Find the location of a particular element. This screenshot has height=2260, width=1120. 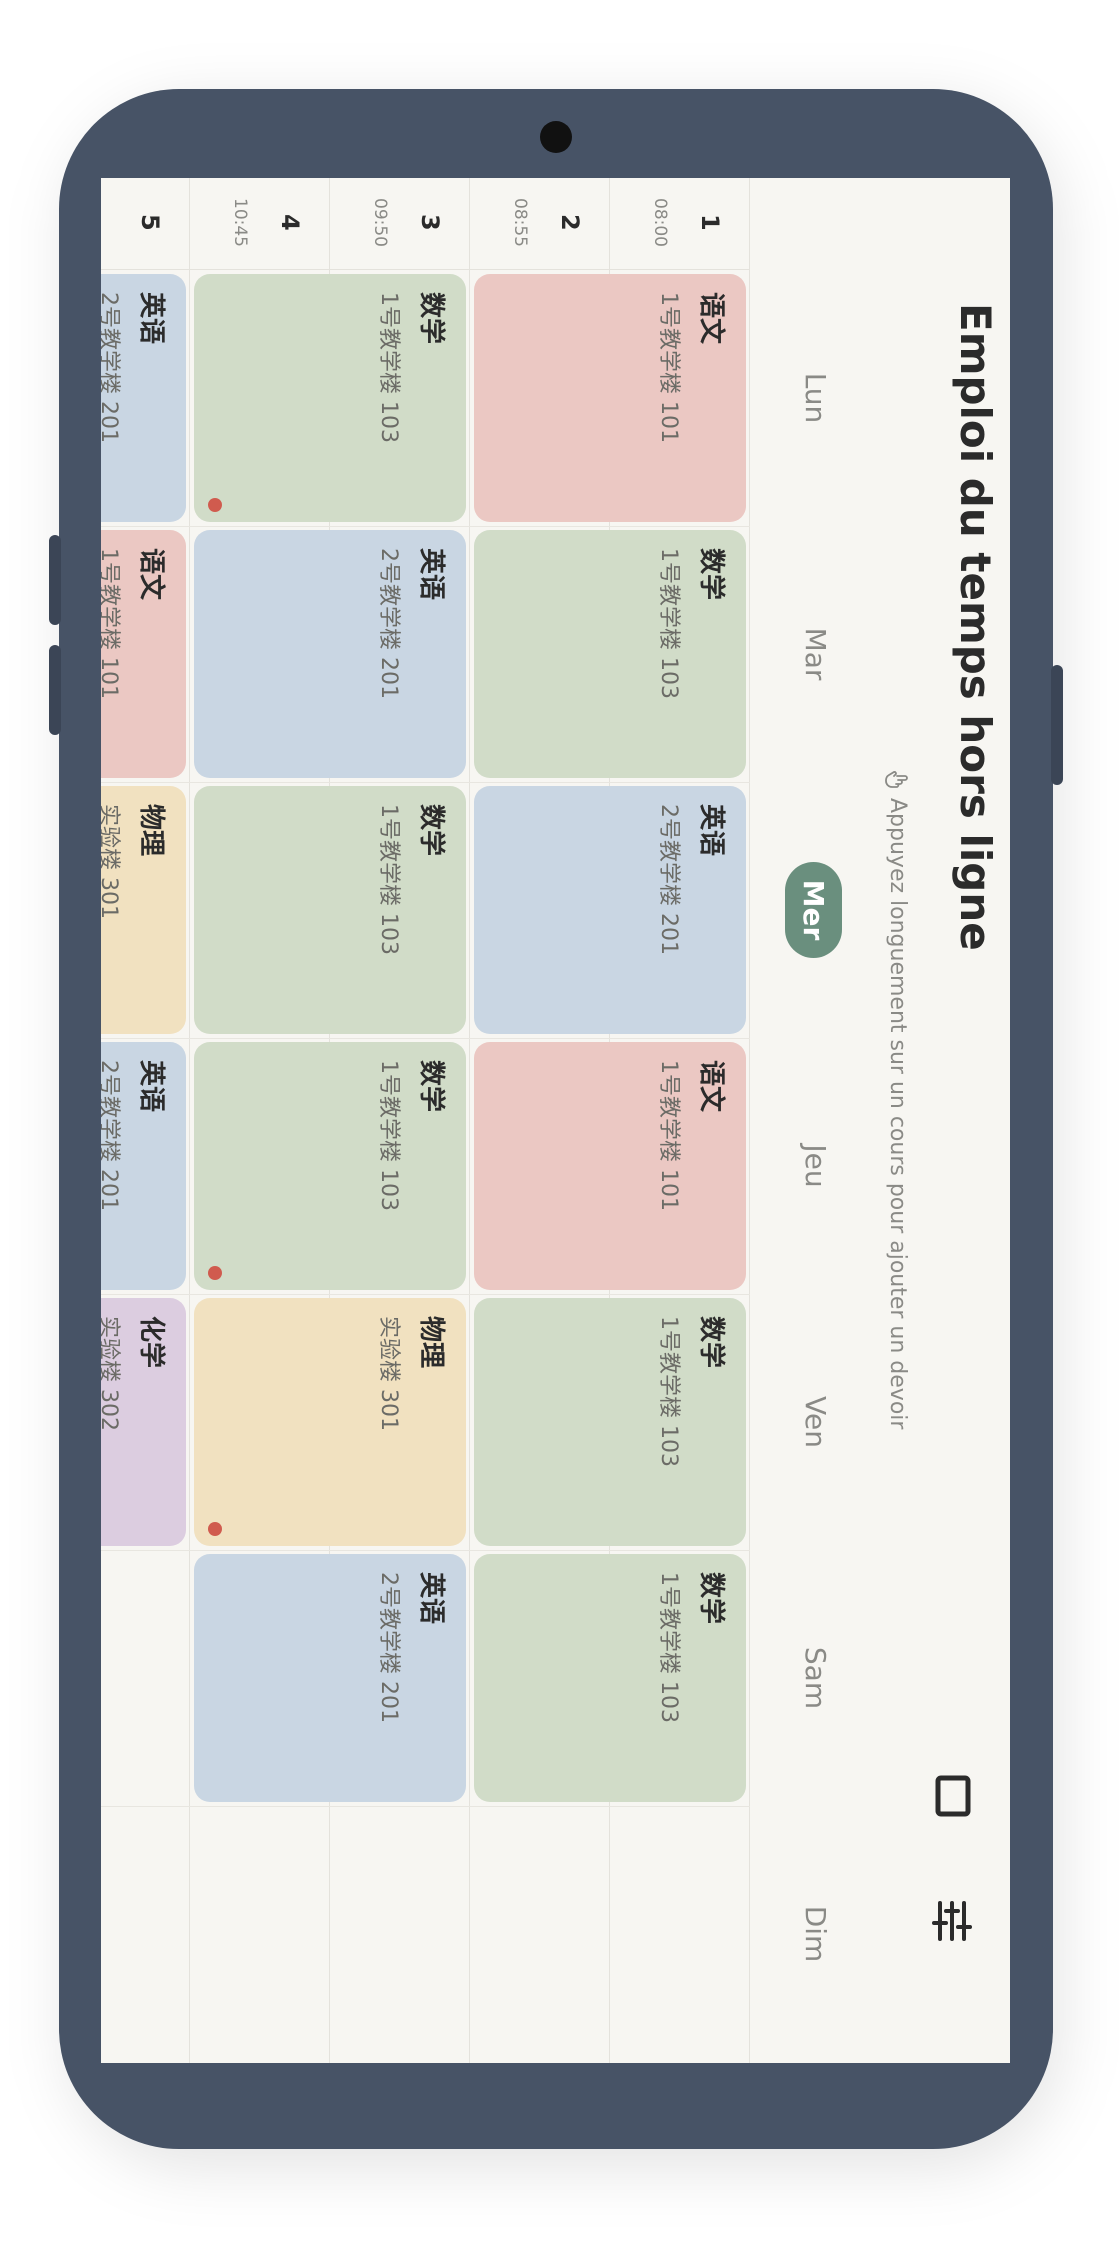

square-view-icon is located at coordinates (953, 1796).